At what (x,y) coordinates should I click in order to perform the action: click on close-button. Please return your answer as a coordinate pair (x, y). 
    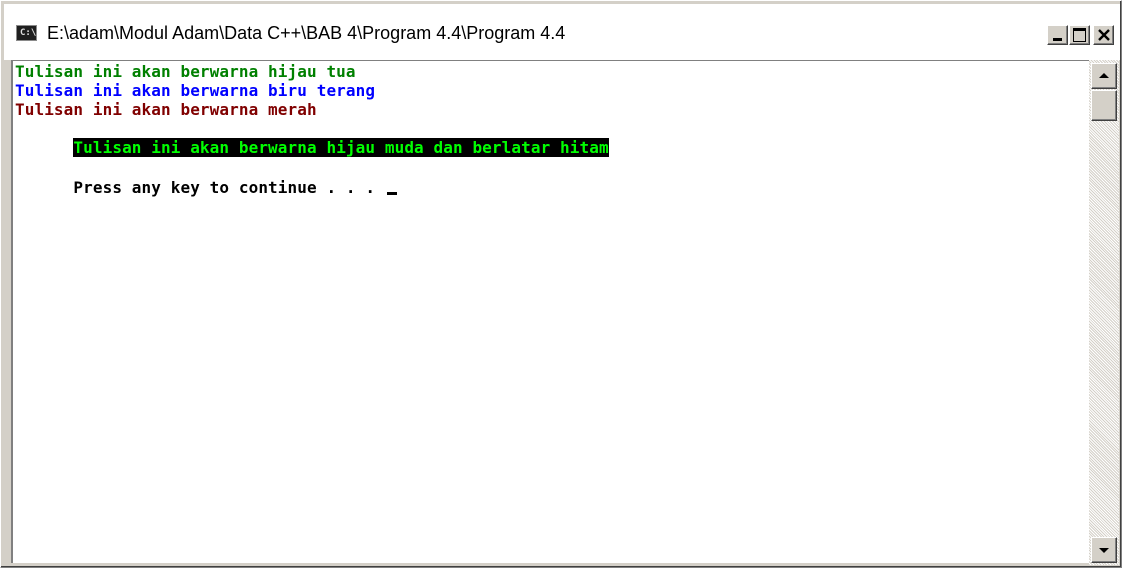
    Looking at the image, I should click on (1103, 35).